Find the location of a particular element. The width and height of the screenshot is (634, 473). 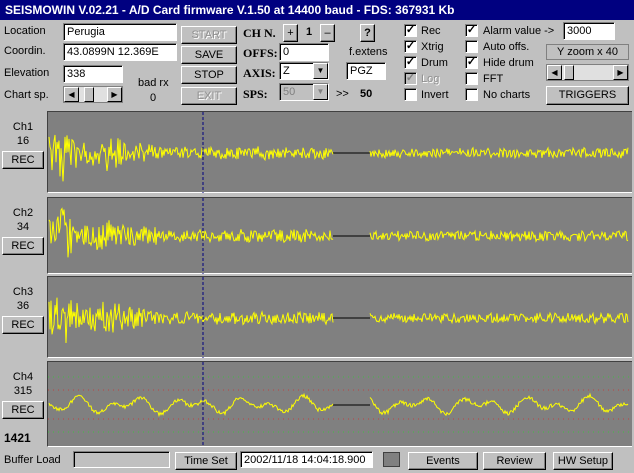

review-button: Review is located at coordinates (514, 461).